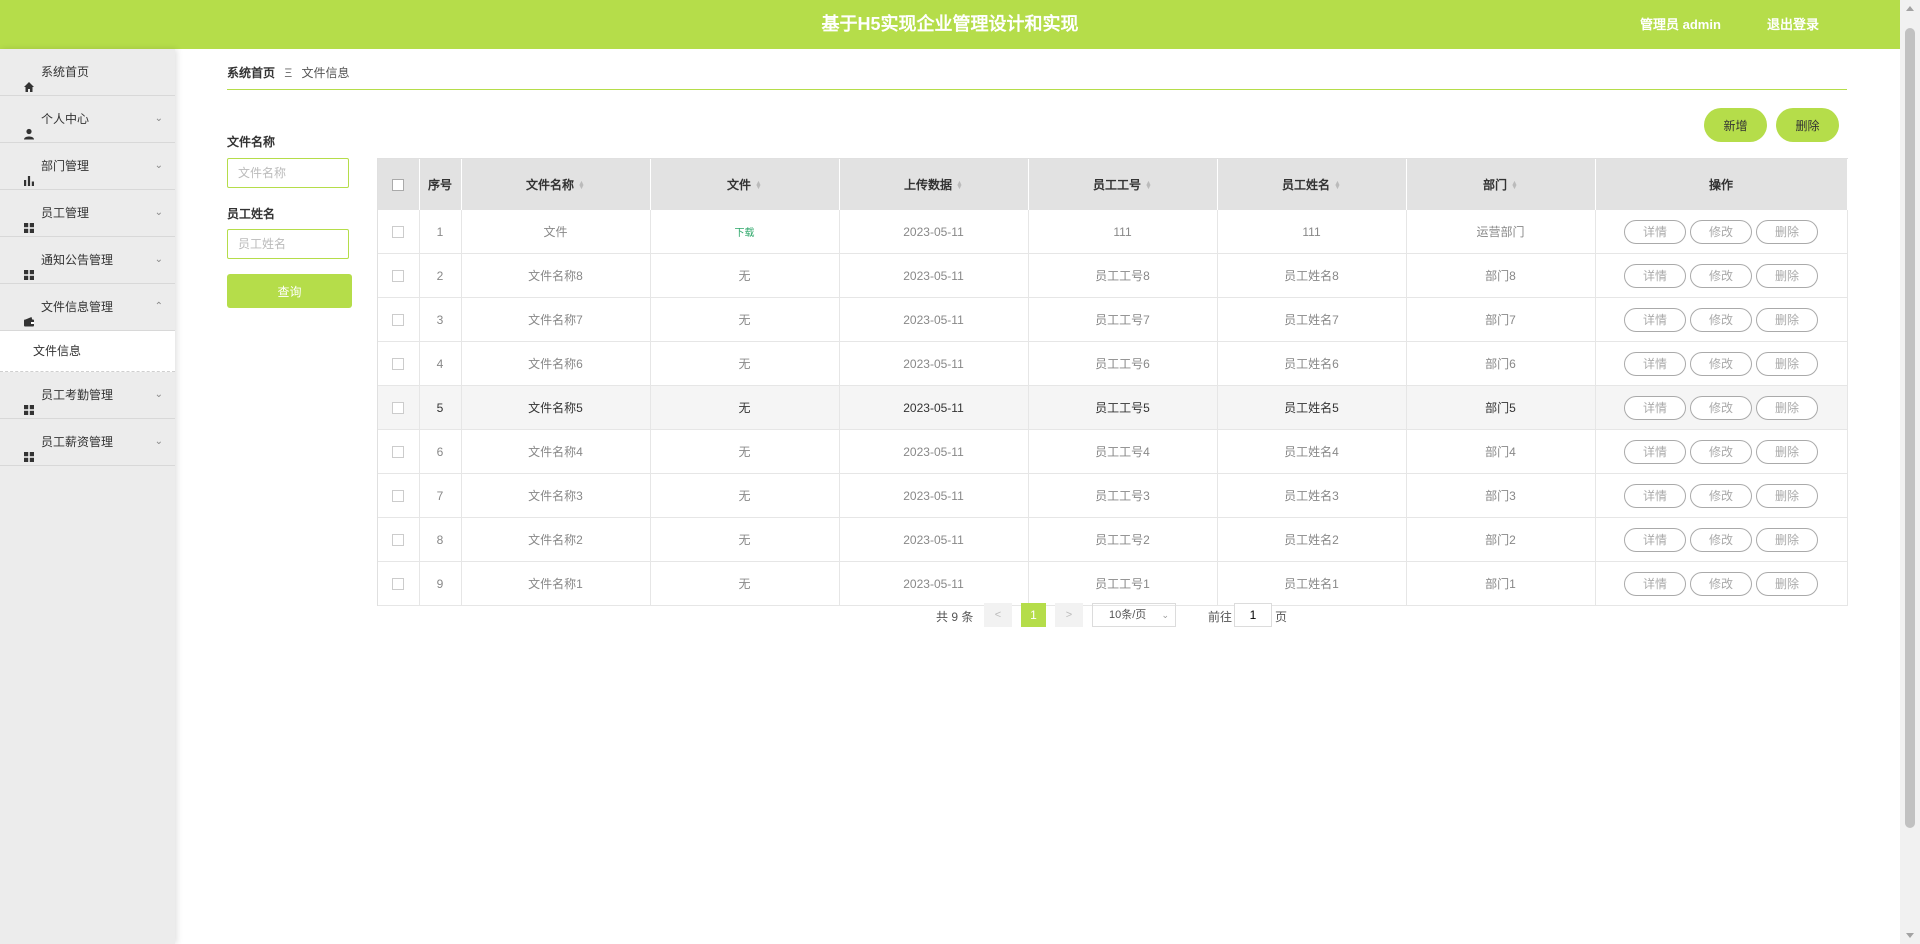  What do you see at coordinates (1501, 184) in the screenshot?
I see `col-header-department: 部门 ▲ ▼` at bounding box center [1501, 184].